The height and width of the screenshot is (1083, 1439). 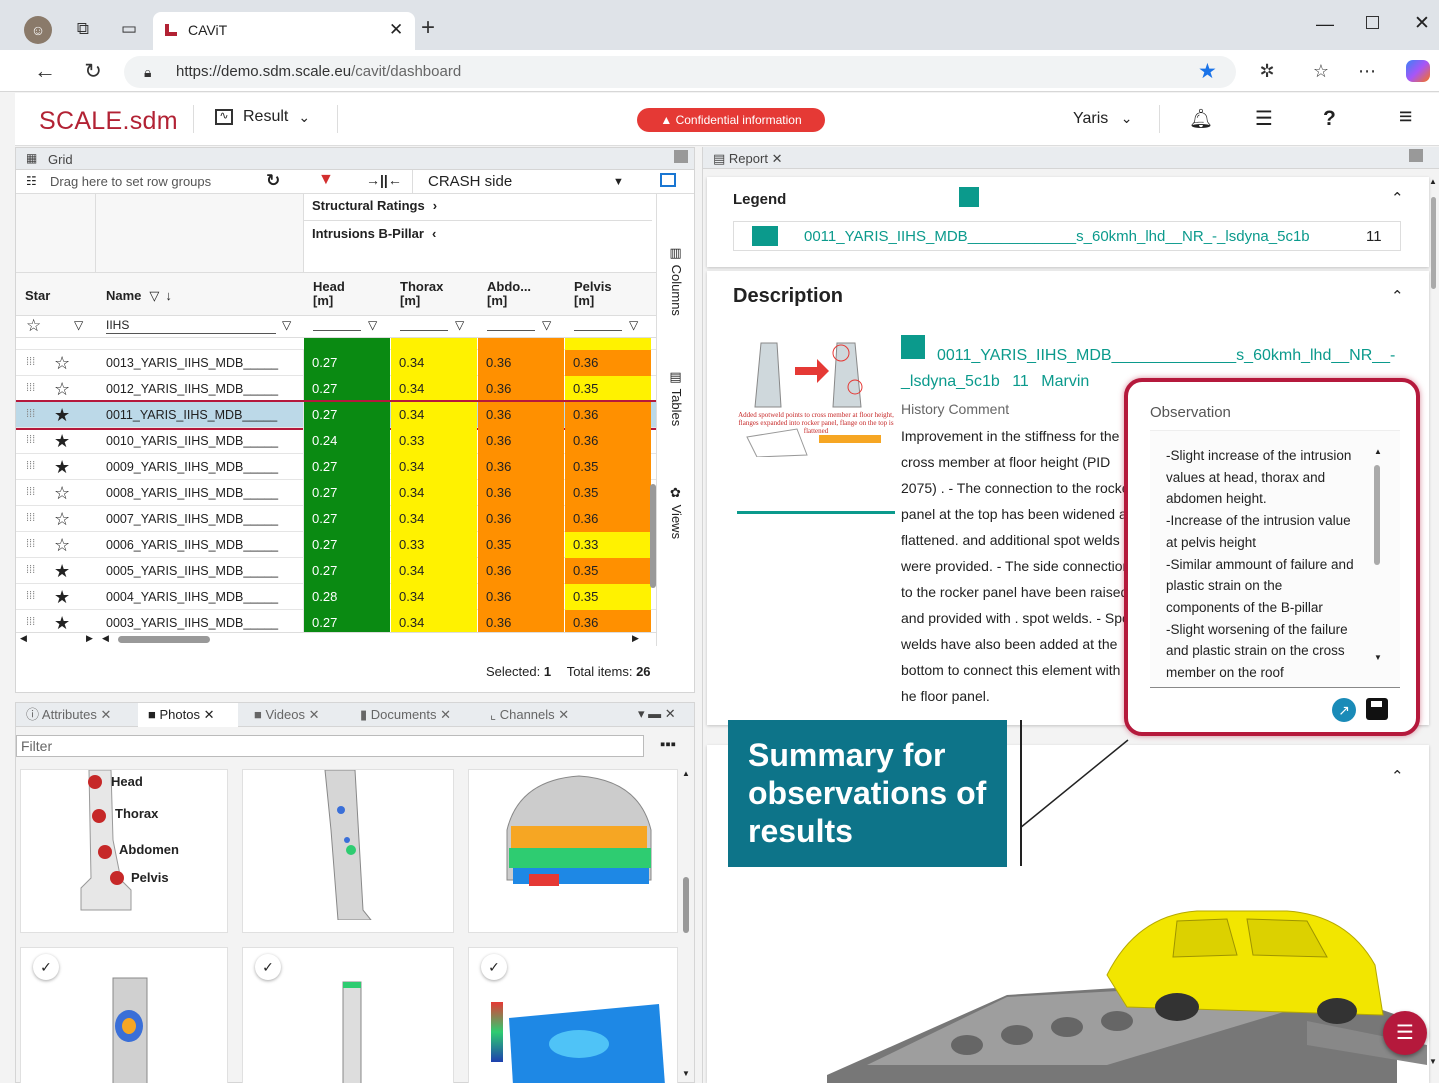 What do you see at coordinates (89, 638) in the screenshot?
I see `scroll-right-icon-a: ▶` at bounding box center [89, 638].